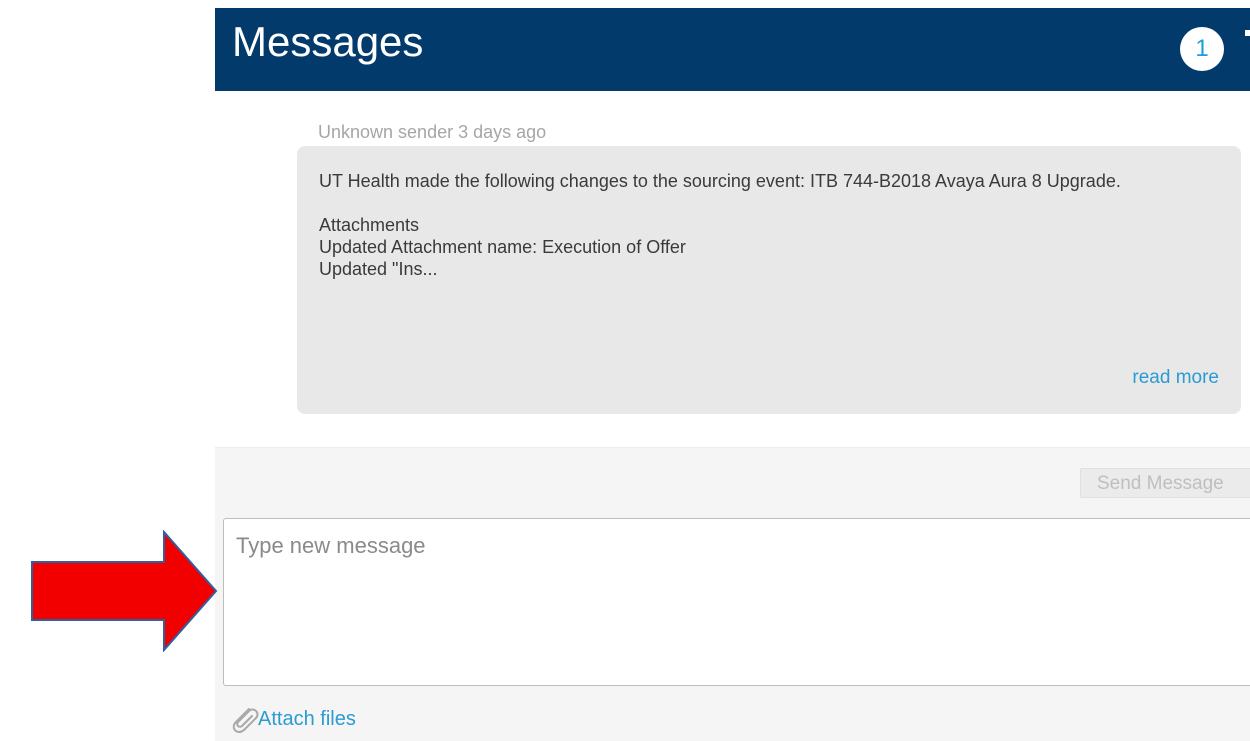 This screenshot has height=741, width=1250. What do you see at coordinates (124, 591) in the screenshot?
I see `red-arrow-icon` at bounding box center [124, 591].